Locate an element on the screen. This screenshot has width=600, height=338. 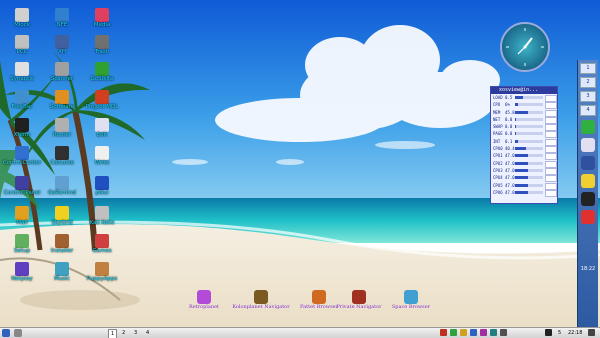
desktop-icon: Xterm is located at coordinates (22, 128).